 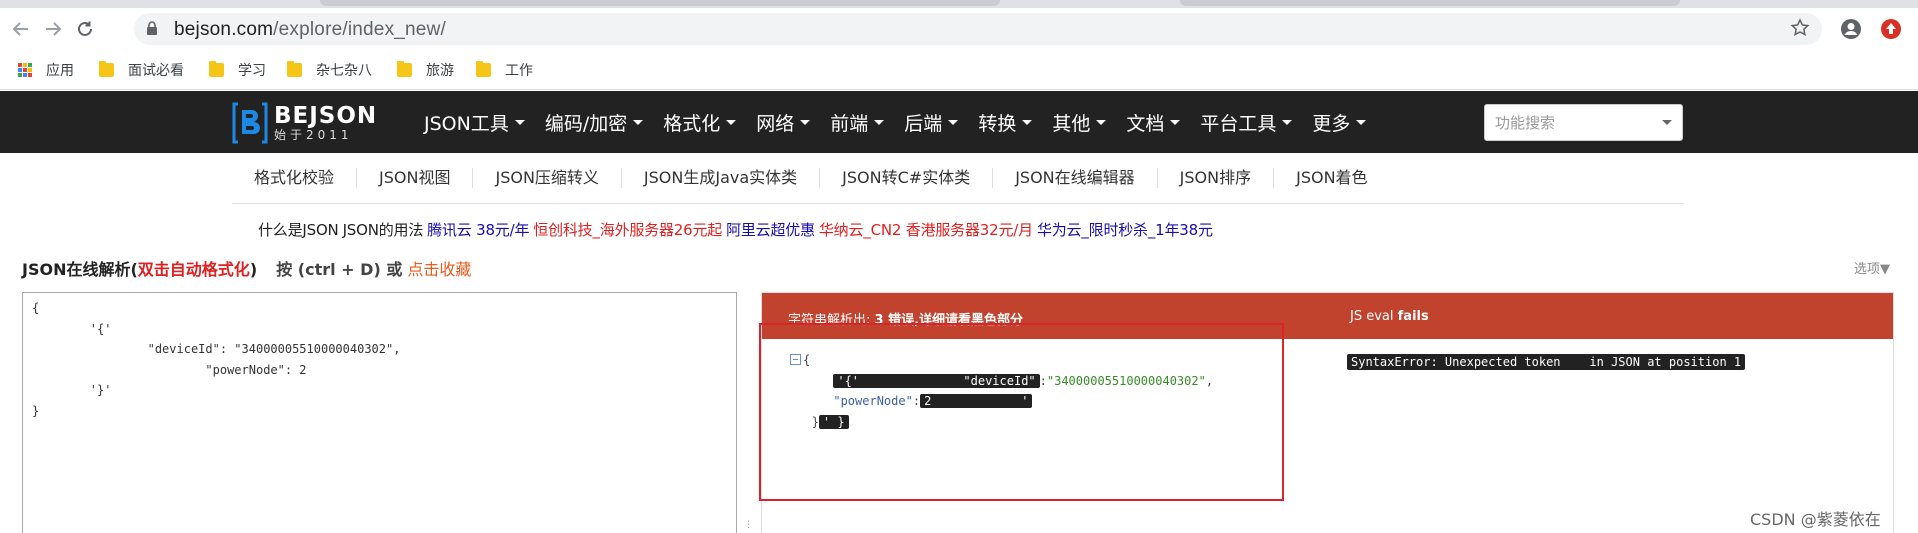 I want to click on promo-link: JSON的用法, so click(x=383, y=230).